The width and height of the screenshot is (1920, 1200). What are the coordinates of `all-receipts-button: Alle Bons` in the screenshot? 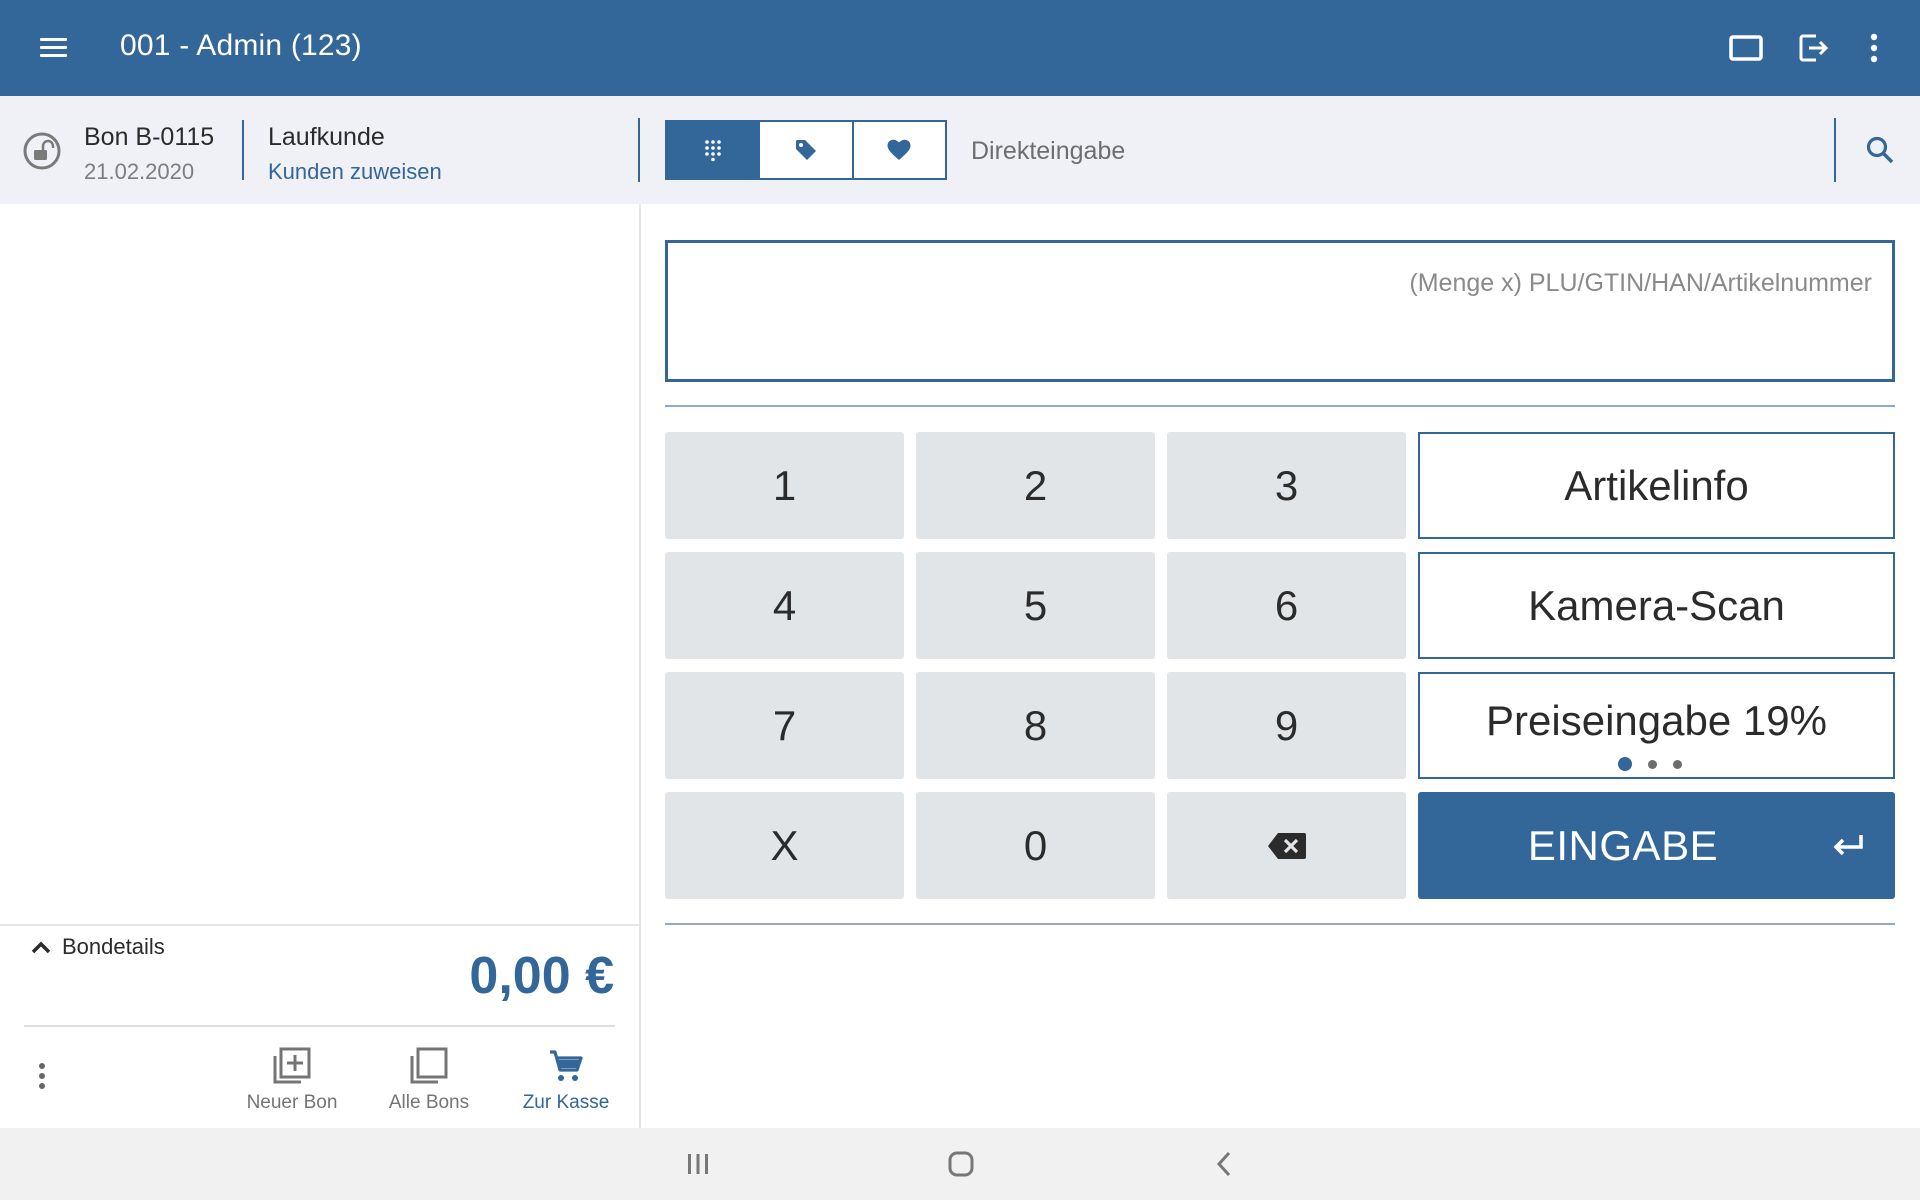 It's located at (429, 1081).